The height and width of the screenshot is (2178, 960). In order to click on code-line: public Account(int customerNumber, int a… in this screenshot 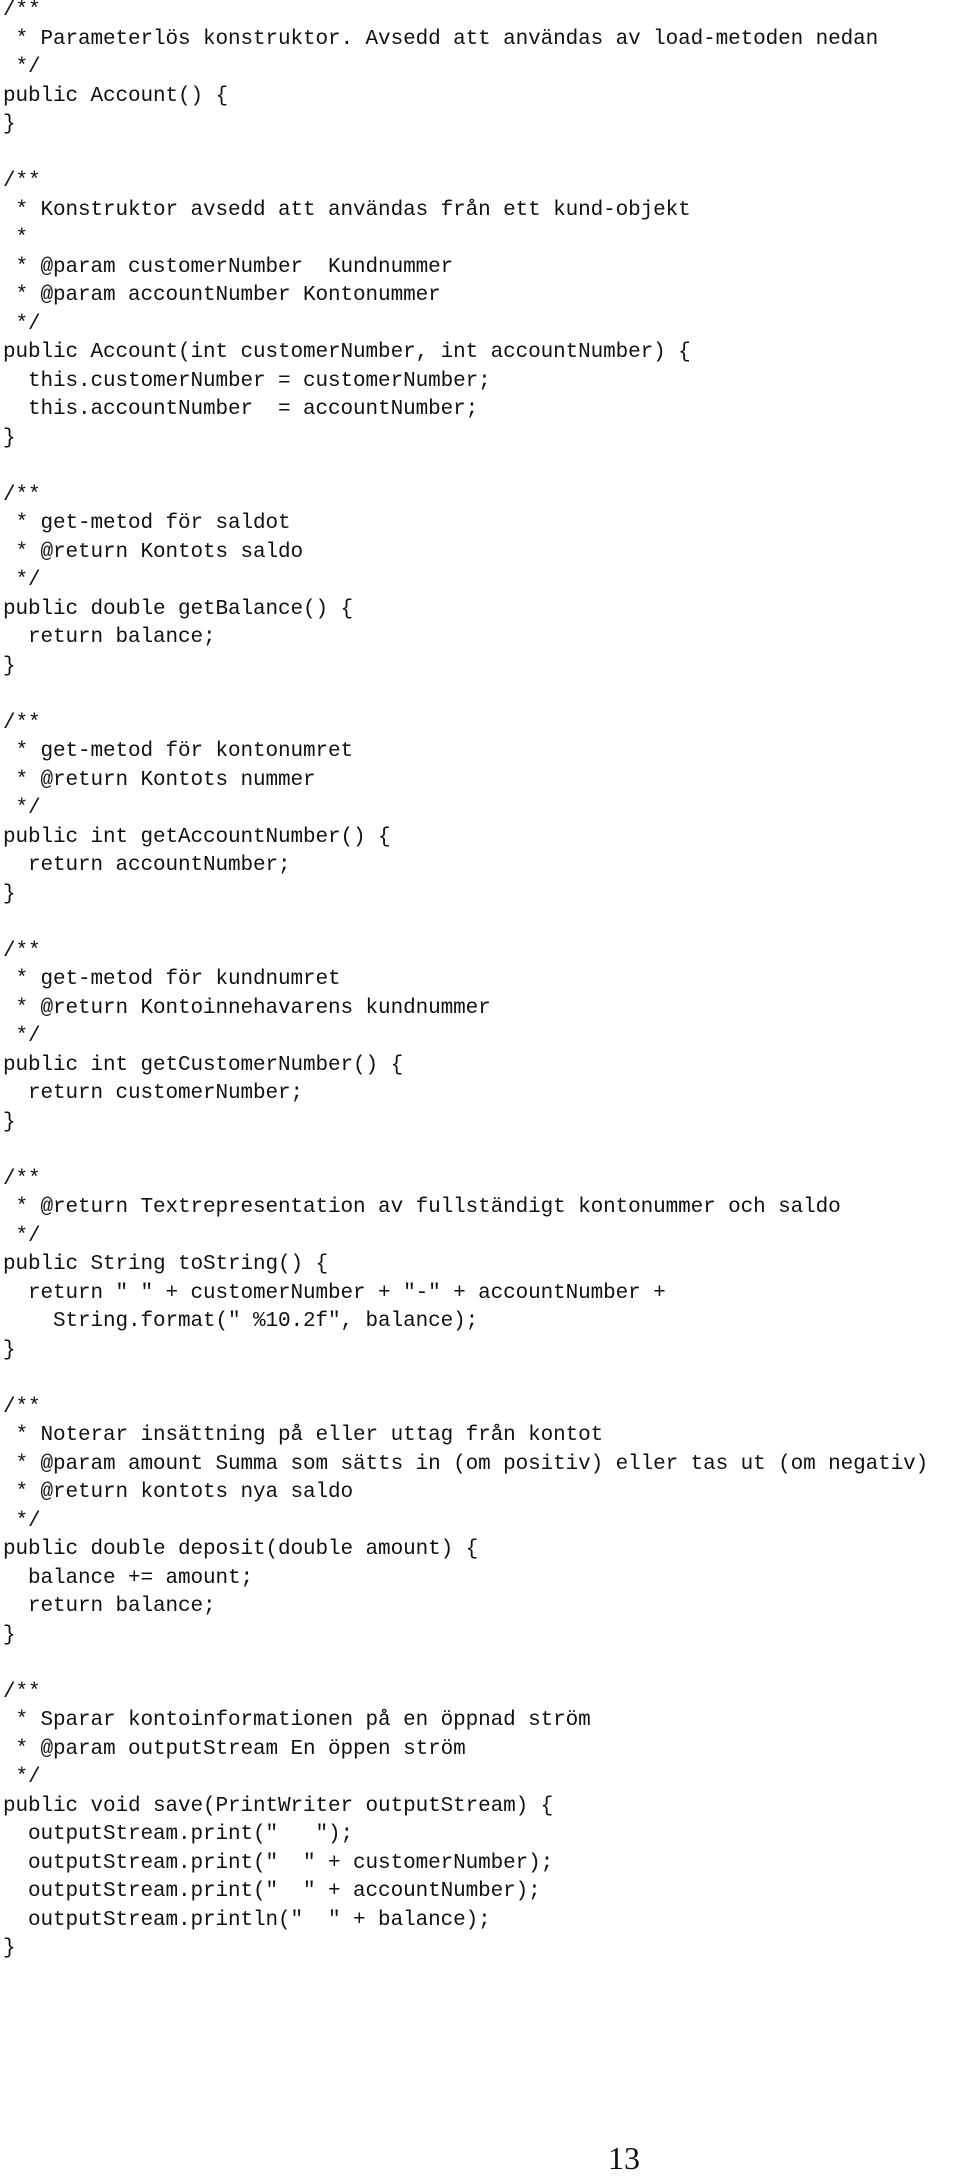, I will do `click(347, 352)`.